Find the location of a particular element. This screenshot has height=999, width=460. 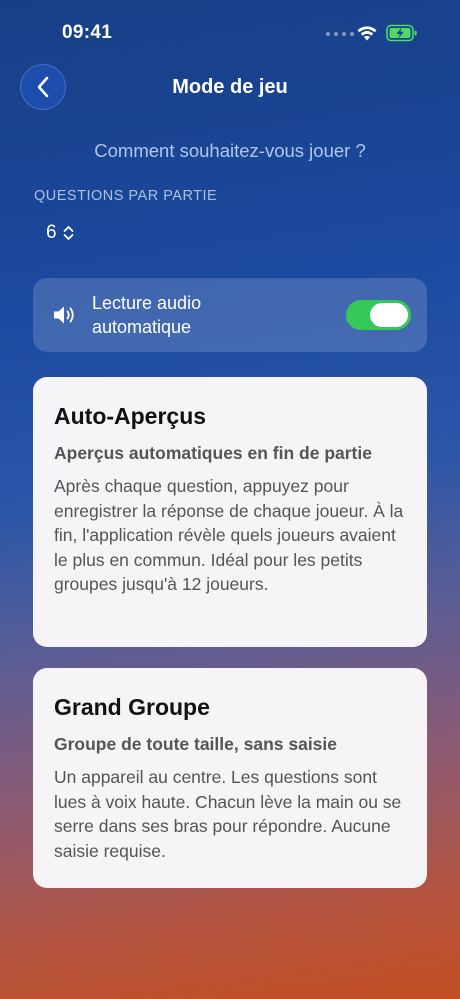

questions-count-picker: 6 is located at coordinates (60, 233).